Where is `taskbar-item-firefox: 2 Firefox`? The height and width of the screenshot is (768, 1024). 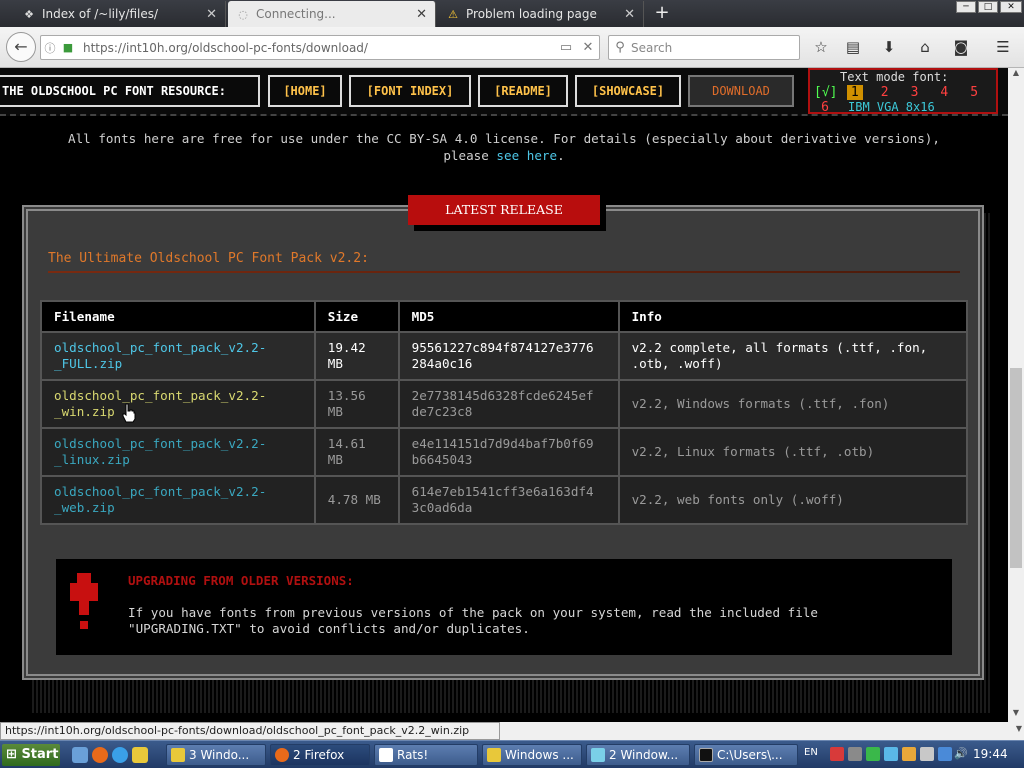 taskbar-item-firefox: 2 Firefox is located at coordinates (320, 755).